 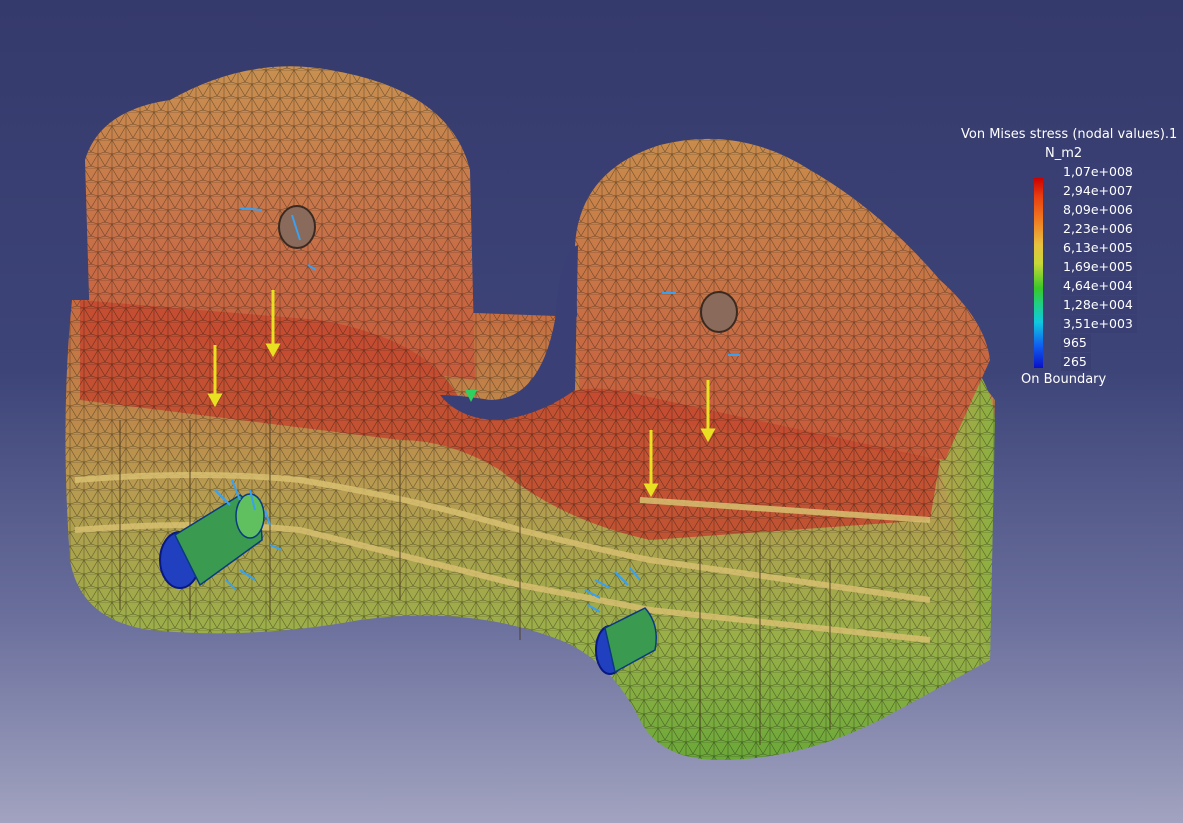 What do you see at coordinates (719, 312) in the screenshot?
I see `right-pin-hole` at bounding box center [719, 312].